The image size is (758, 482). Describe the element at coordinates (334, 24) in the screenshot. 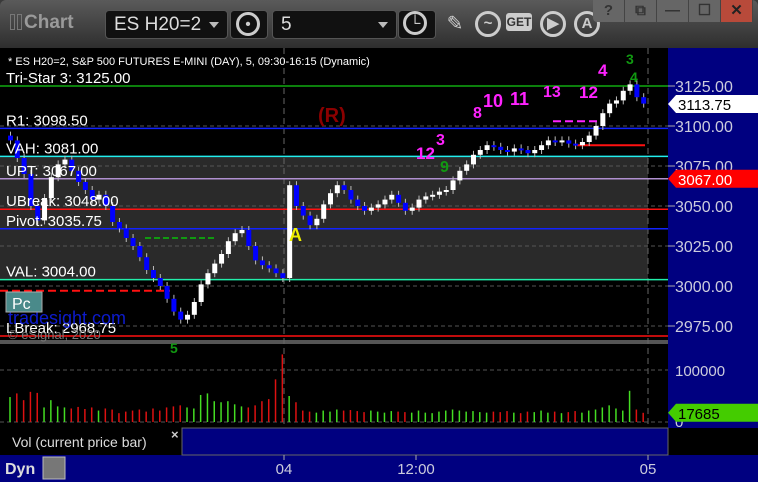

I see `interval-dropdown: 5` at that location.